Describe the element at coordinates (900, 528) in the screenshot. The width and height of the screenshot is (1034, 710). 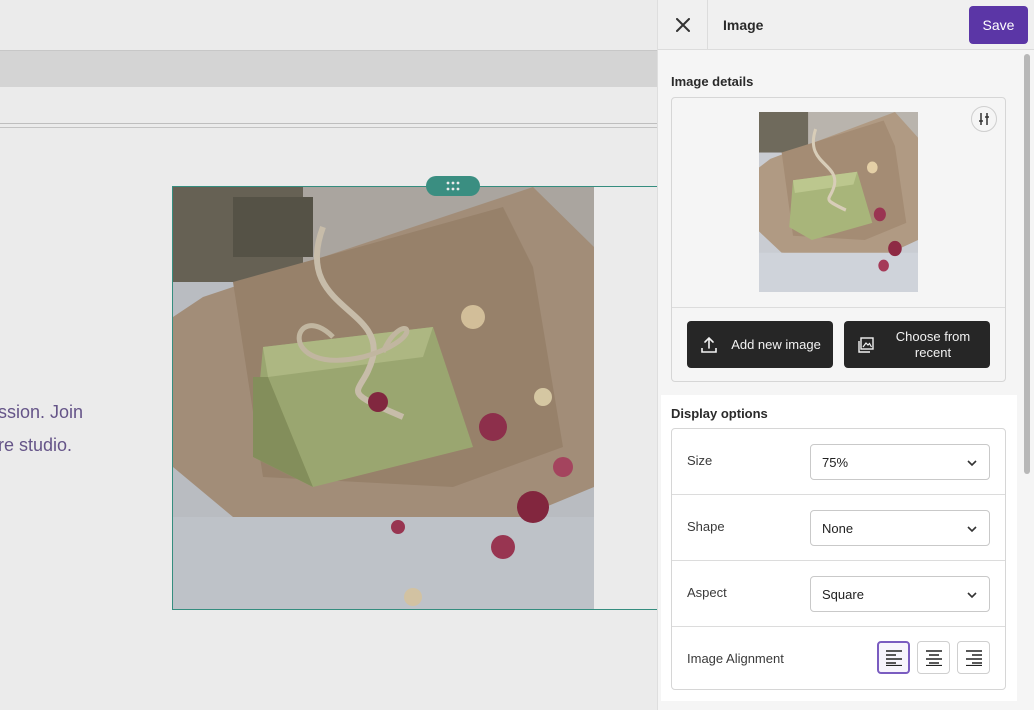
I see `shape-select: None` at that location.